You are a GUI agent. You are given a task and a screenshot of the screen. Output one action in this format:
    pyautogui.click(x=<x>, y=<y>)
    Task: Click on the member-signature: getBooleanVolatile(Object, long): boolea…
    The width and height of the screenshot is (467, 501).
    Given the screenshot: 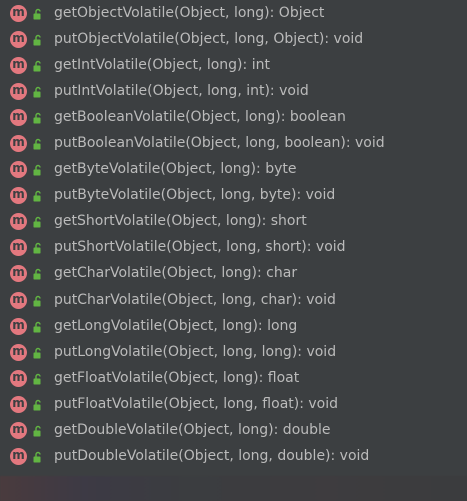 What is the action you would take?
    pyautogui.click(x=200, y=117)
    